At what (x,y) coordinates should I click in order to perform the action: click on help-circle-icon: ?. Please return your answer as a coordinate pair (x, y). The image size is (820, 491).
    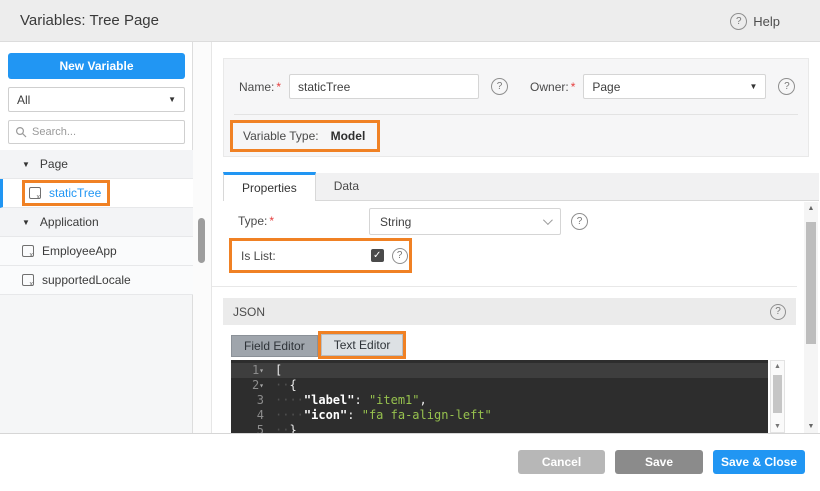
    Looking at the image, I should click on (739, 21).